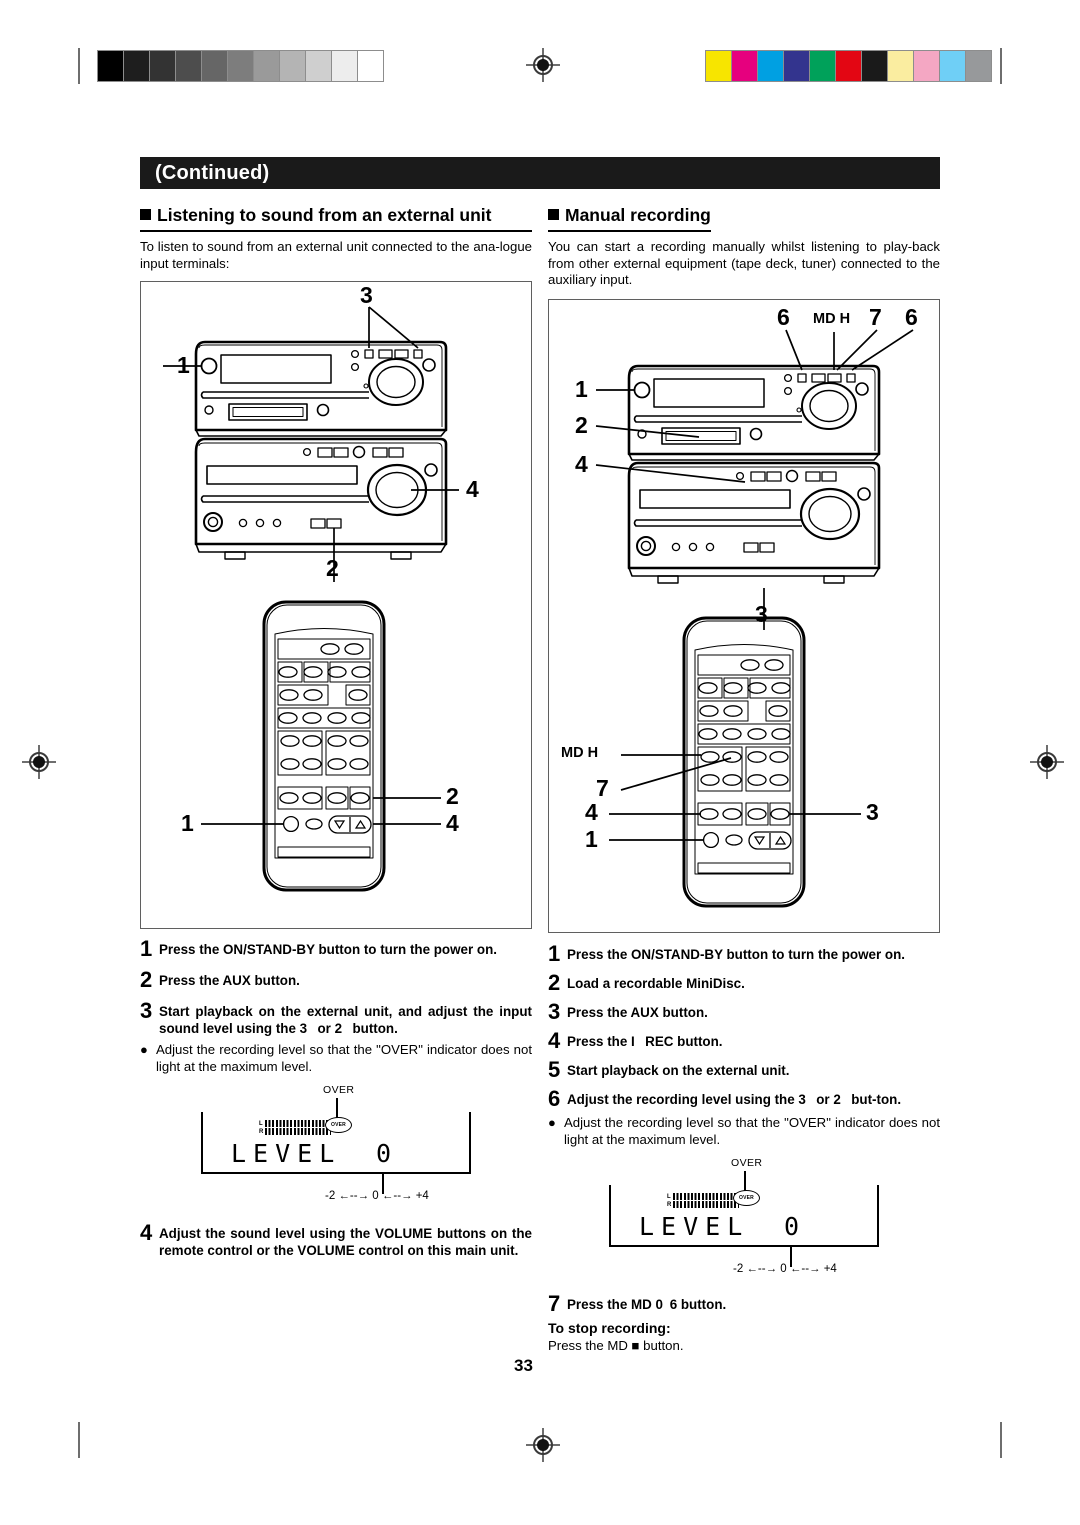 Image resolution: width=1080 pixels, height=1525 pixels. I want to click on right-step-2-number: 2, so click(554, 982).